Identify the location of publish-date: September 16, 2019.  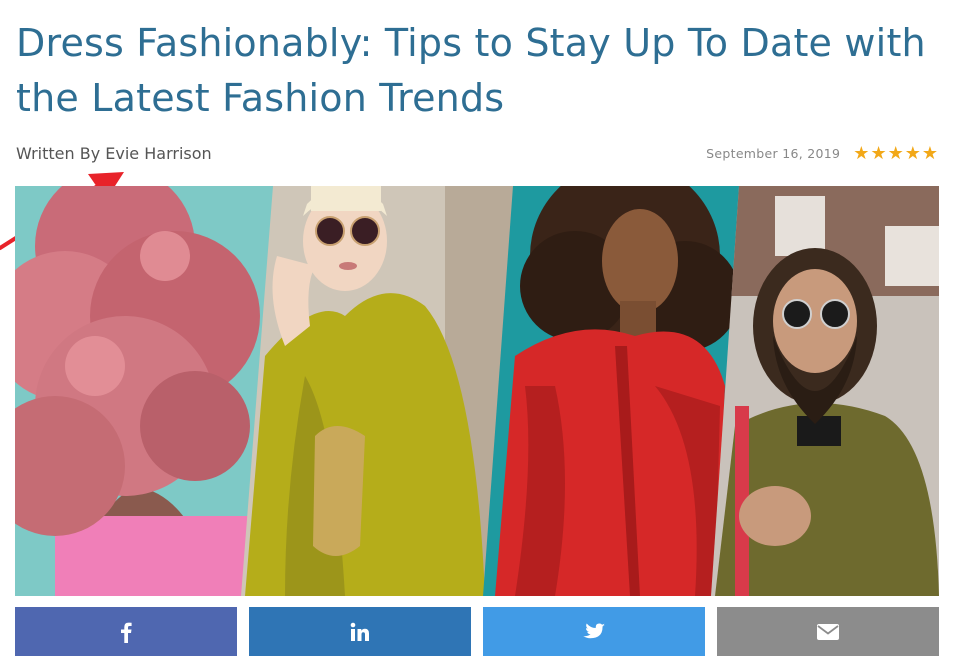
(773, 153).